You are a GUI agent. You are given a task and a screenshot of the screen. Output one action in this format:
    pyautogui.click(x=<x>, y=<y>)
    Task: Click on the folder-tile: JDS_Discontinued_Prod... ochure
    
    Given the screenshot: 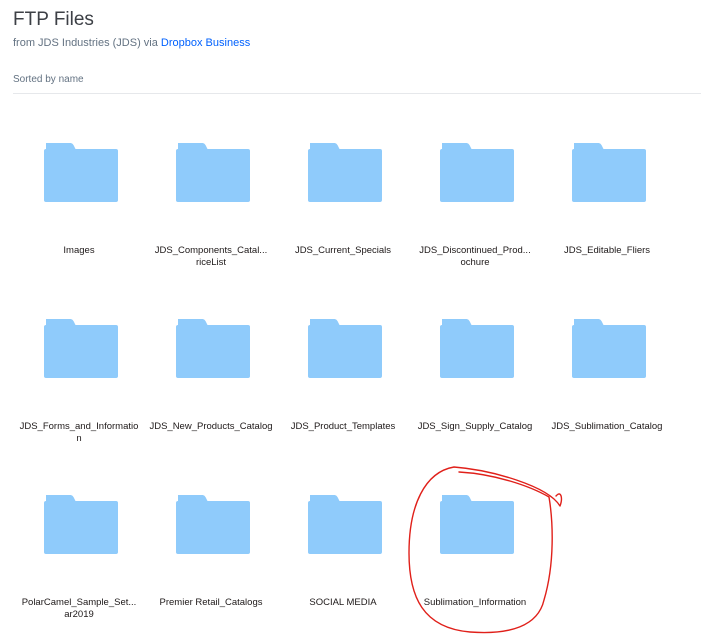 What is the action you would take?
    pyautogui.click(x=475, y=185)
    